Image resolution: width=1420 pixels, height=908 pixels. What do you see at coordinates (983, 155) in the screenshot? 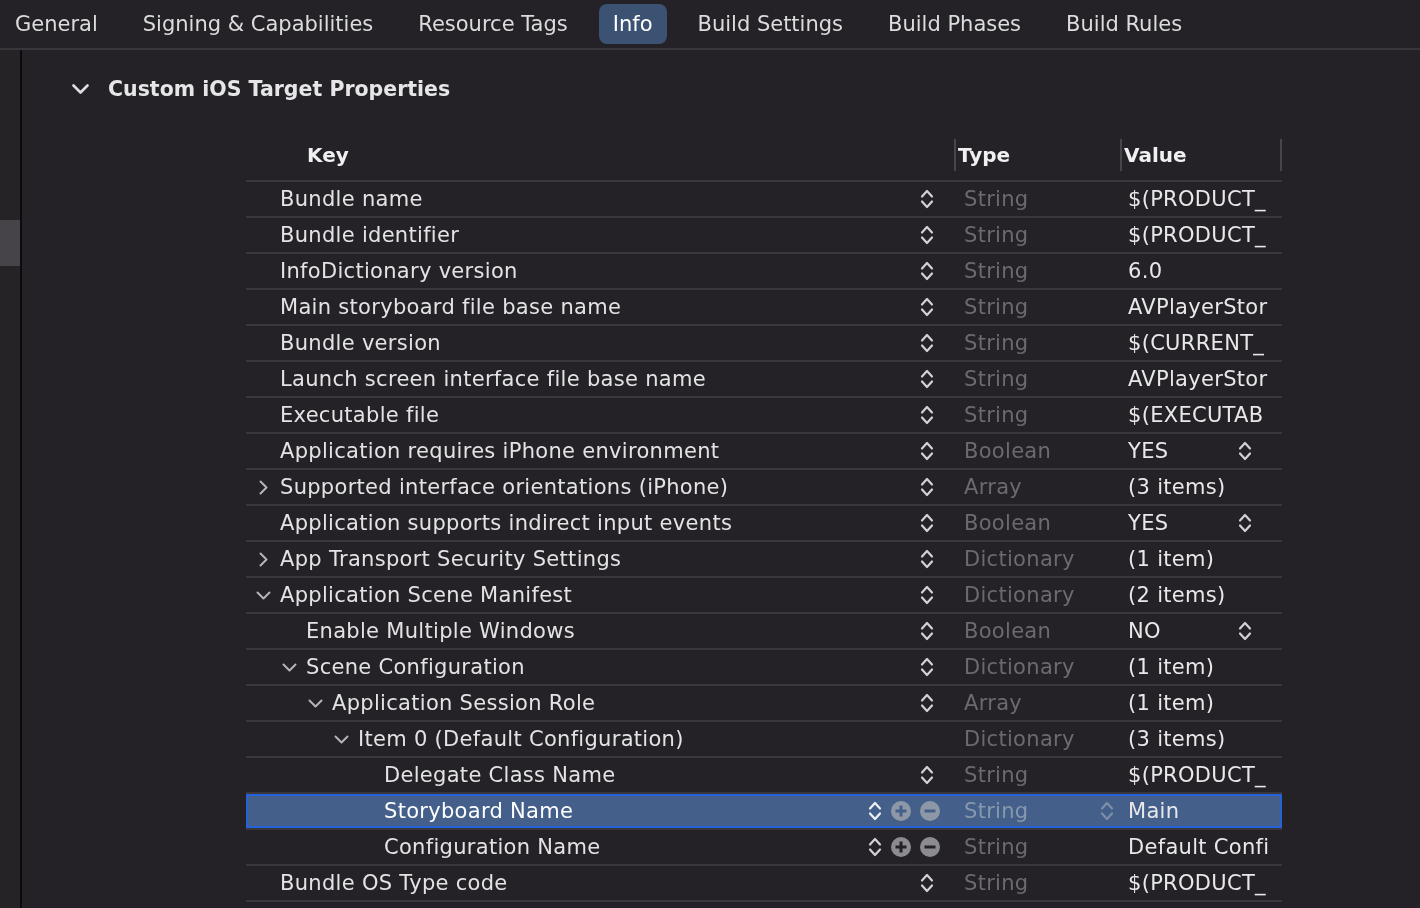
I see `column-header: Type` at bounding box center [983, 155].